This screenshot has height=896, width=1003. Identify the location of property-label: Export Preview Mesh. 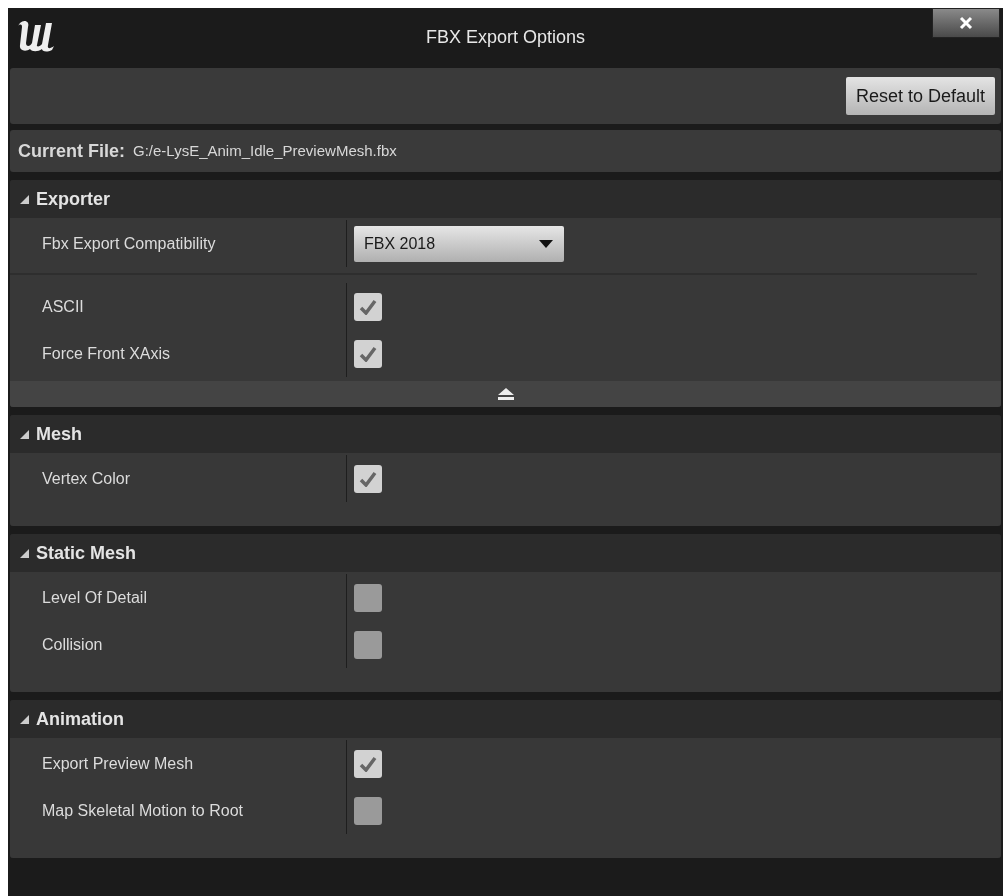
(118, 763).